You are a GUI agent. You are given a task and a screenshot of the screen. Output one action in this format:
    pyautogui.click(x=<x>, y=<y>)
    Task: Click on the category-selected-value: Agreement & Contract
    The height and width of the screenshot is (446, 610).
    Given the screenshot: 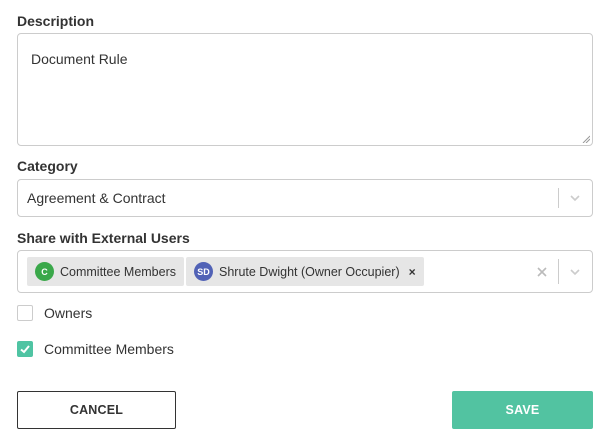 What is the action you would take?
    pyautogui.click(x=96, y=198)
    